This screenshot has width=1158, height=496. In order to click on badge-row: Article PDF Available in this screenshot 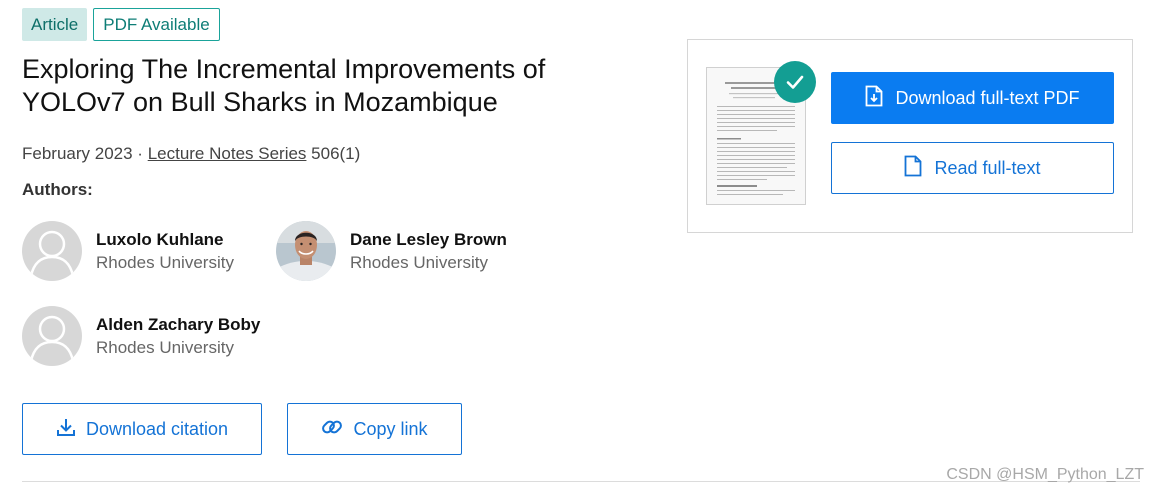, I will do `click(121, 24)`.